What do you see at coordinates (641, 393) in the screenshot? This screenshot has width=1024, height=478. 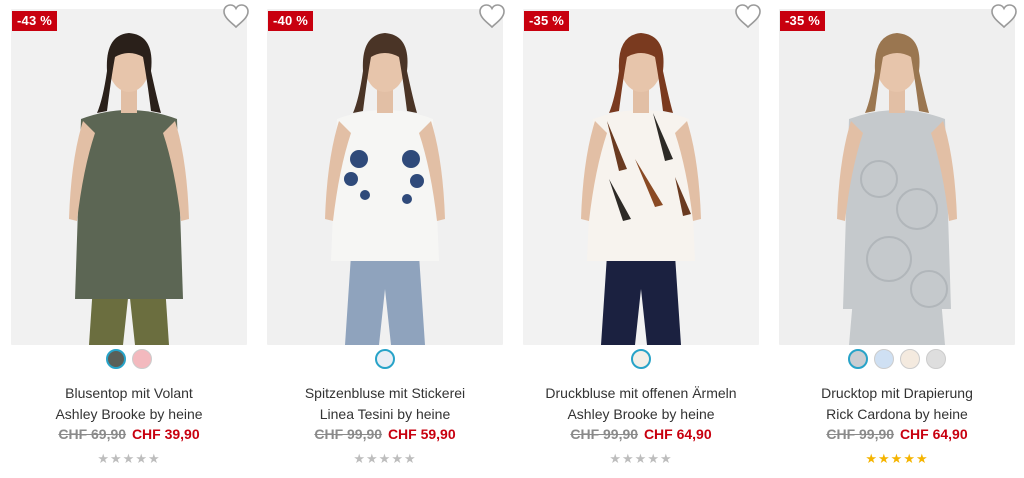 I see `product-name: Druckbluse mit offenen Ärmeln` at bounding box center [641, 393].